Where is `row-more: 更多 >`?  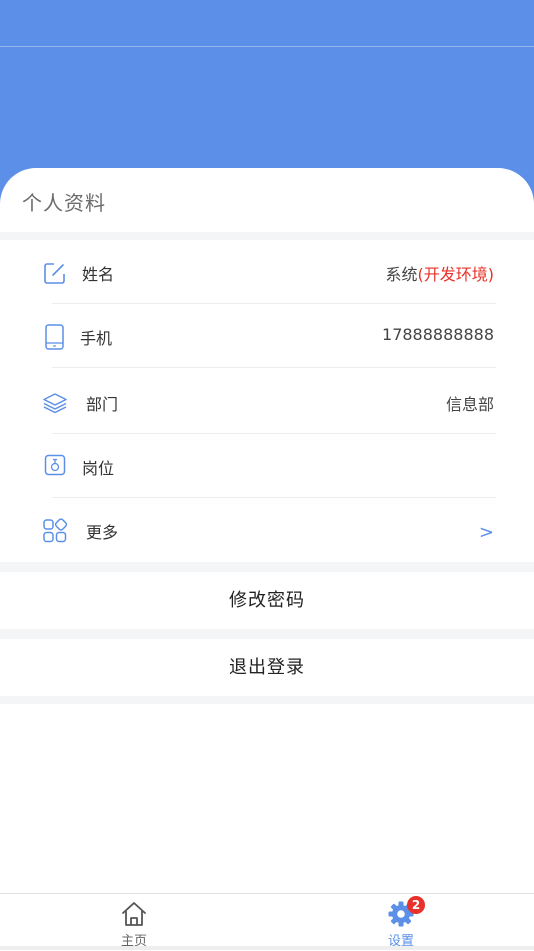
row-more: 更多 > is located at coordinates (267, 530).